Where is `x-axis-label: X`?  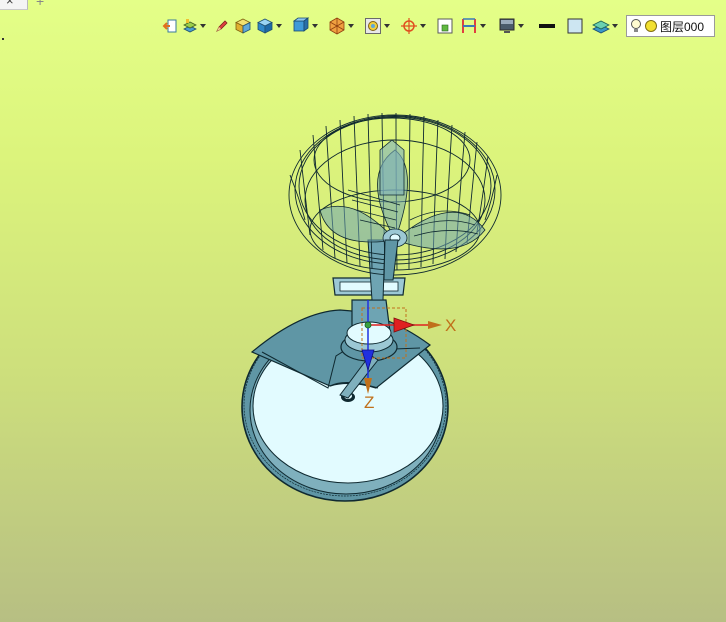 x-axis-label: X is located at coordinates (451, 325).